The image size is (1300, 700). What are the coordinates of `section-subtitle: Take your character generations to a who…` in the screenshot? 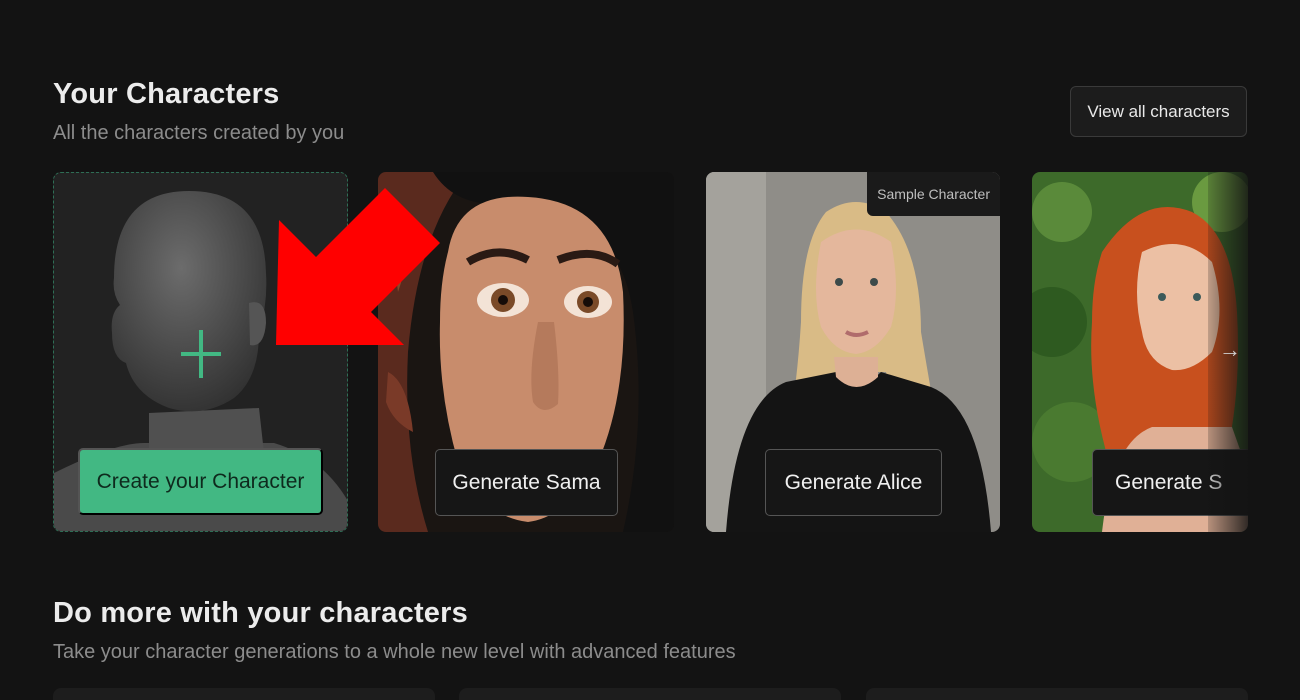 It's located at (394, 652).